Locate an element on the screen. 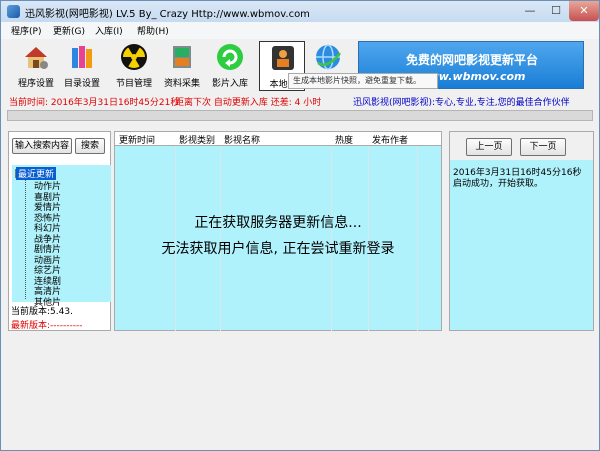 The image size is (600, 451). log-panel: 上一页 下一页 2016年3月31日16时45分16秒 启动成功，开始获取。 is located at coordinates (521, 231).